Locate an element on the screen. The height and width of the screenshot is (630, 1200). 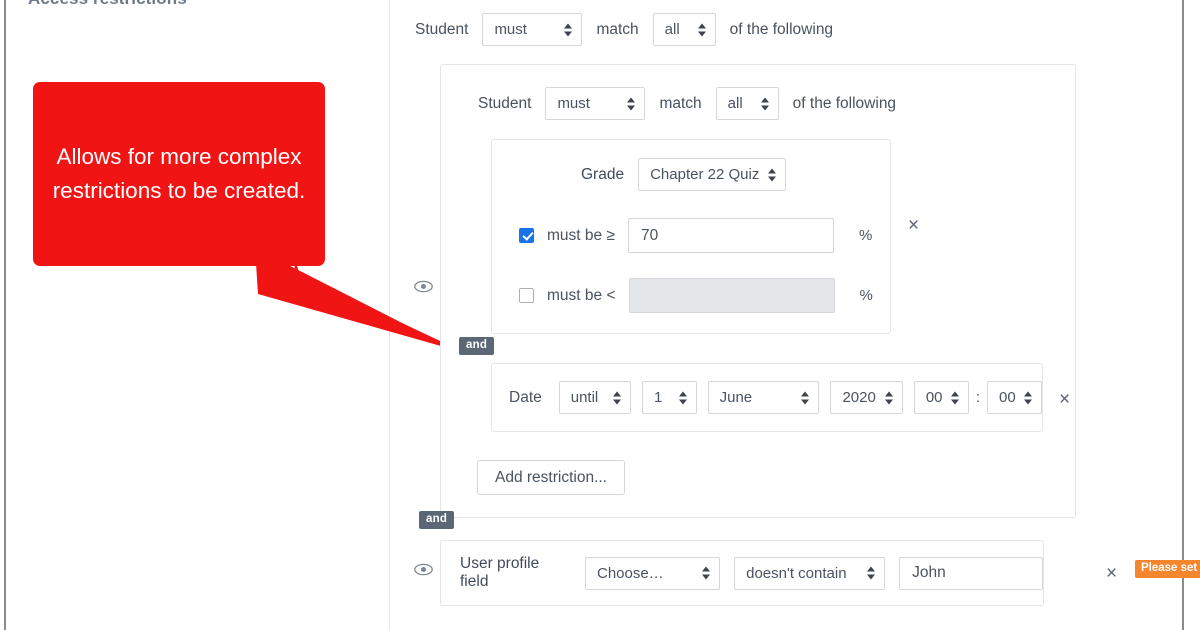
outer-must-select-value: must is located at coordinates (510, 29).